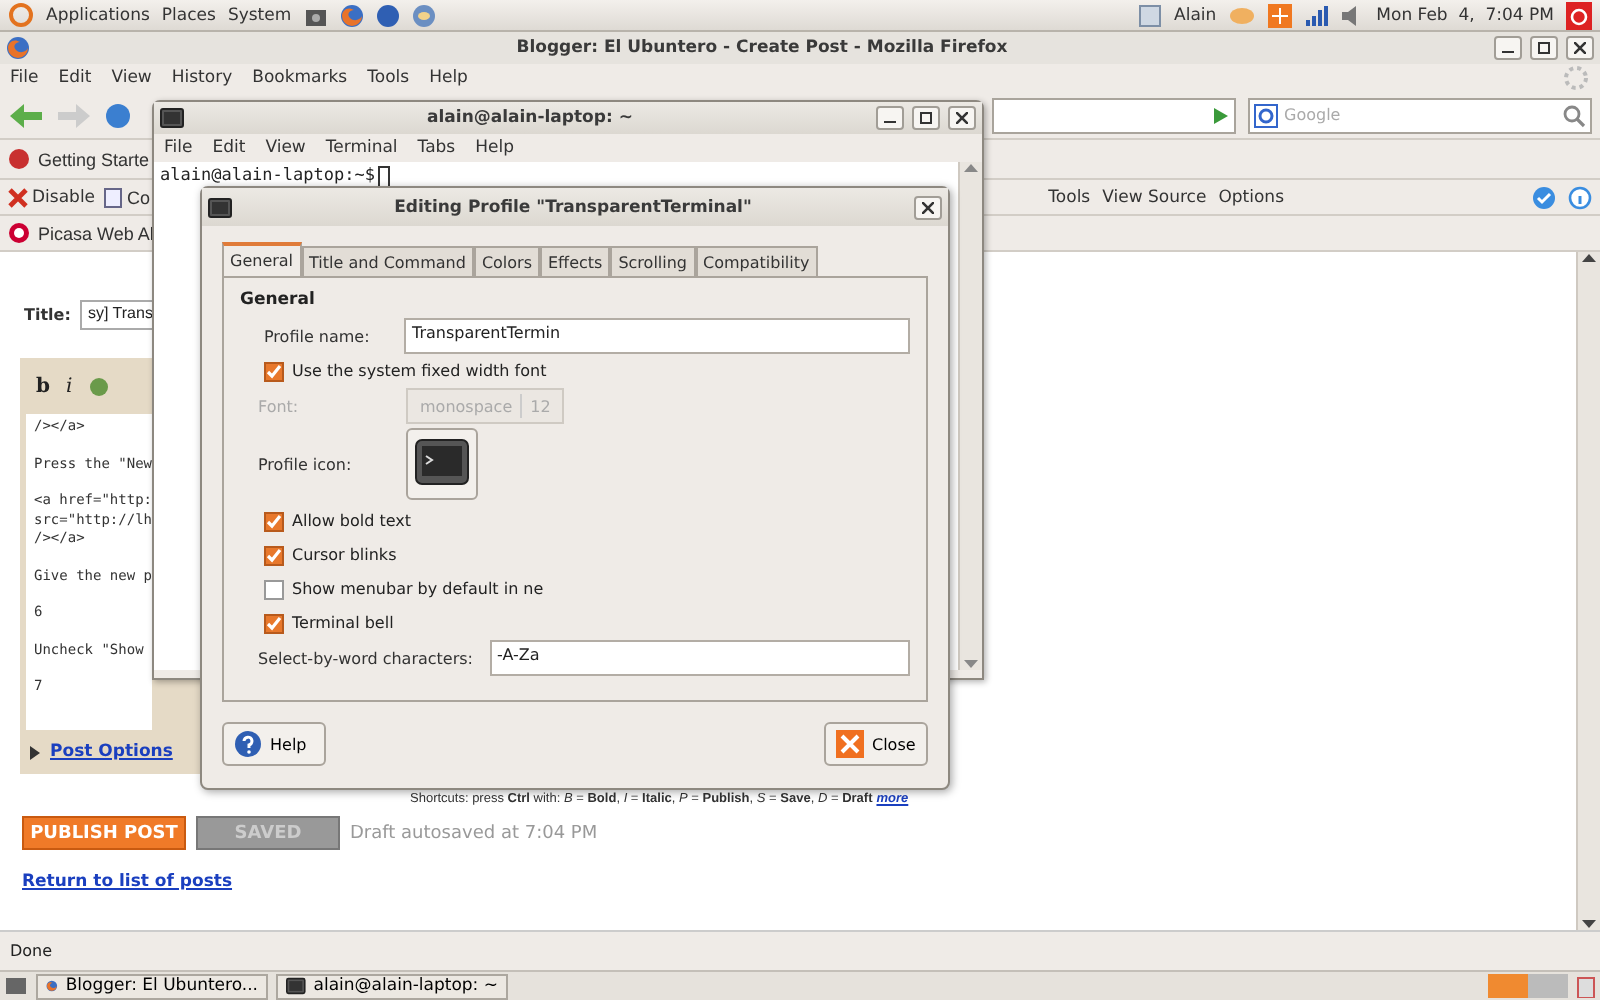  Describe the element at coordinates (26, 115) in the screenshot. I see `back-icon` at that location.